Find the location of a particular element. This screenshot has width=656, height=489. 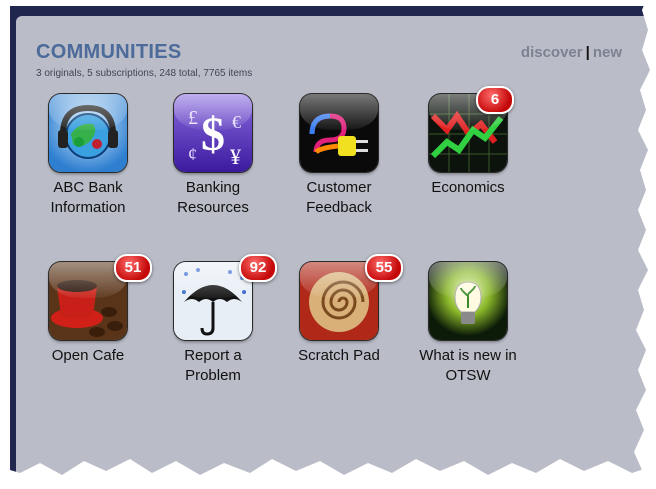

community-label-line2: Problem is located at coordinates (213, 375).